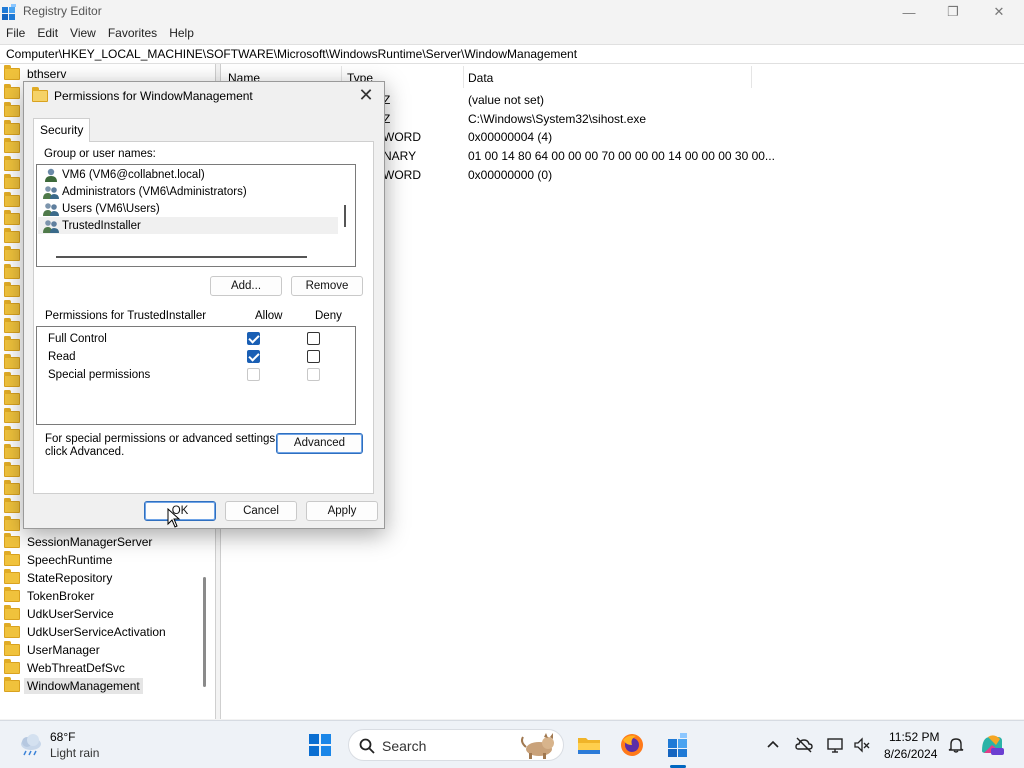 This screenshot has width=1024, height=768. Describe the element at coordinates (70, 578) in the screenshot. I see `tree-item-label: StateRepository` at that location.